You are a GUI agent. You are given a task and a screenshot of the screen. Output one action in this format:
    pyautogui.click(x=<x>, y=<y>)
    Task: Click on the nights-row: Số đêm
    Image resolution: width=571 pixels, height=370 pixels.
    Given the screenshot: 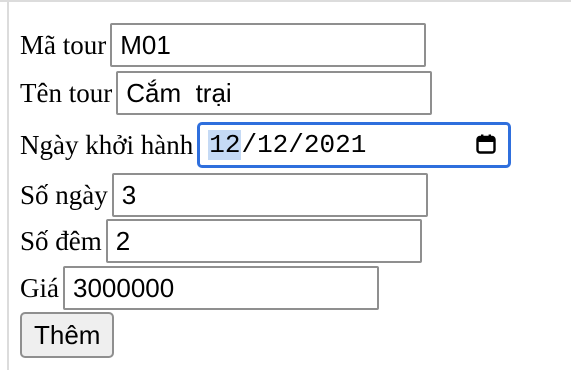 What is the action you would take?
    pyautogui.click(x=221, y=241)
    